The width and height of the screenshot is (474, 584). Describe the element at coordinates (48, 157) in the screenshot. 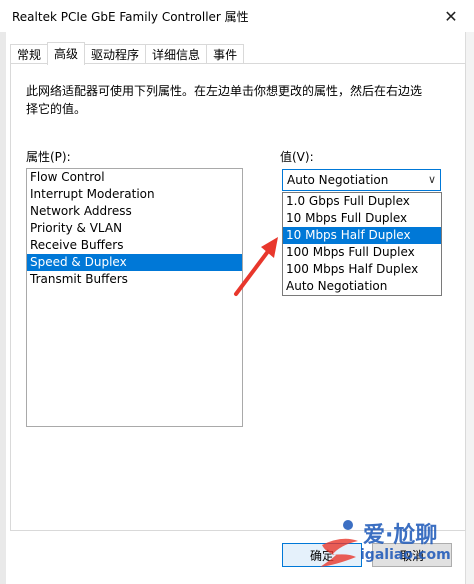

I see `property-label: 属性(P):` at that location.